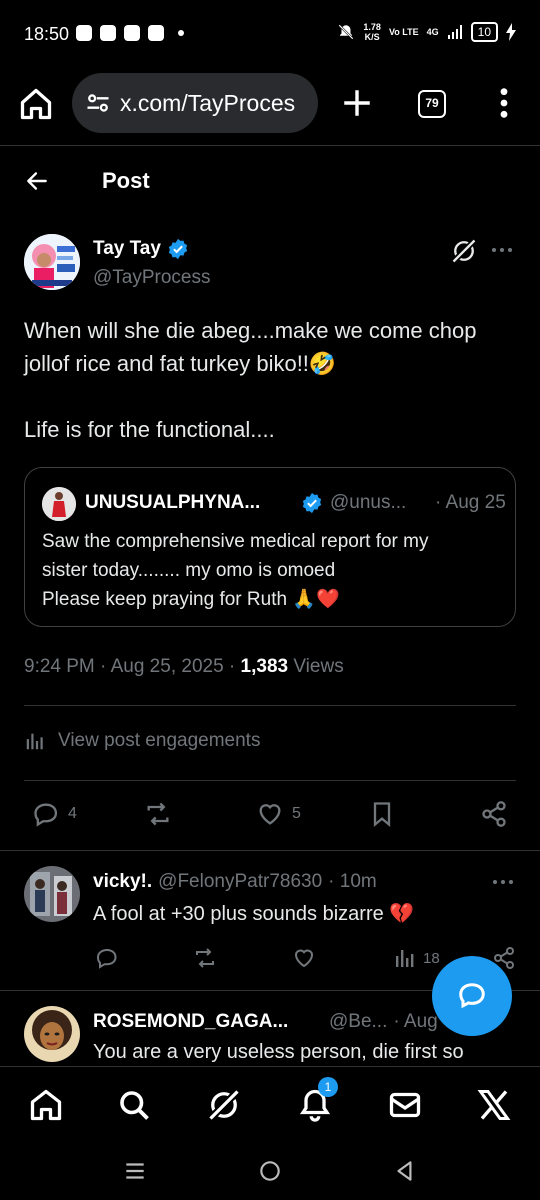 The image size is (540, 1200). Describe the element at coordinates (346, 32) in the screenshot. I see `mute-icon` at that location.